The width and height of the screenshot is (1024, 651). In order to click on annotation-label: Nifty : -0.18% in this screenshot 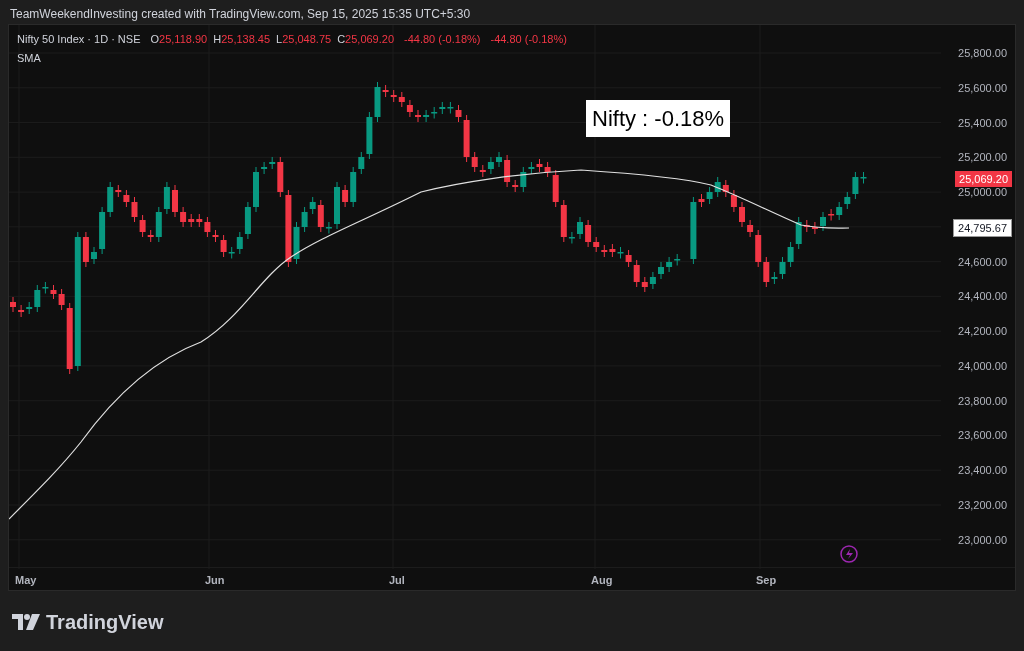, I will do `click(658, 118)`.